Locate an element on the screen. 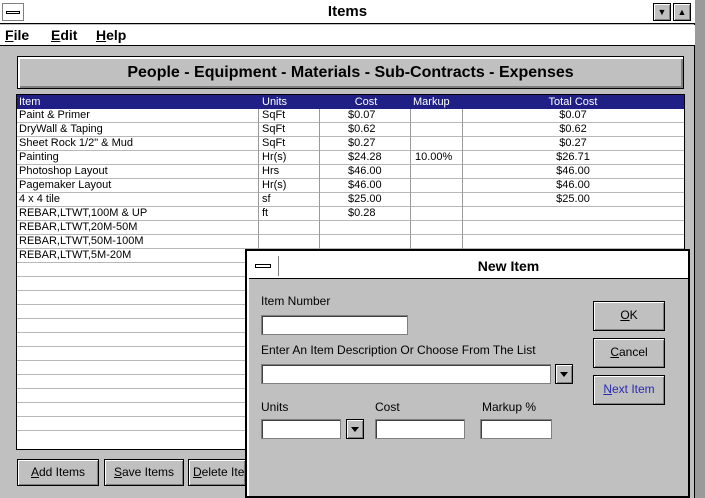  cell-item: Photoshop Layout is located at coordinates (63, 171).